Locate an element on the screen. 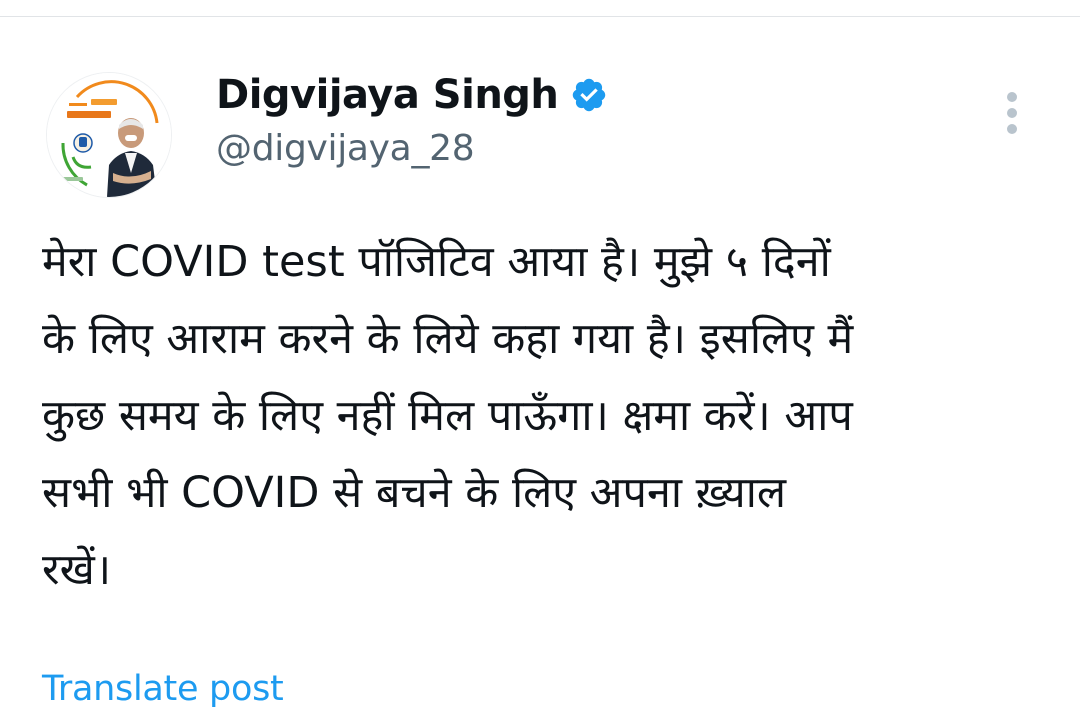  verified-badge-icon is located at coordinates (589, 95).